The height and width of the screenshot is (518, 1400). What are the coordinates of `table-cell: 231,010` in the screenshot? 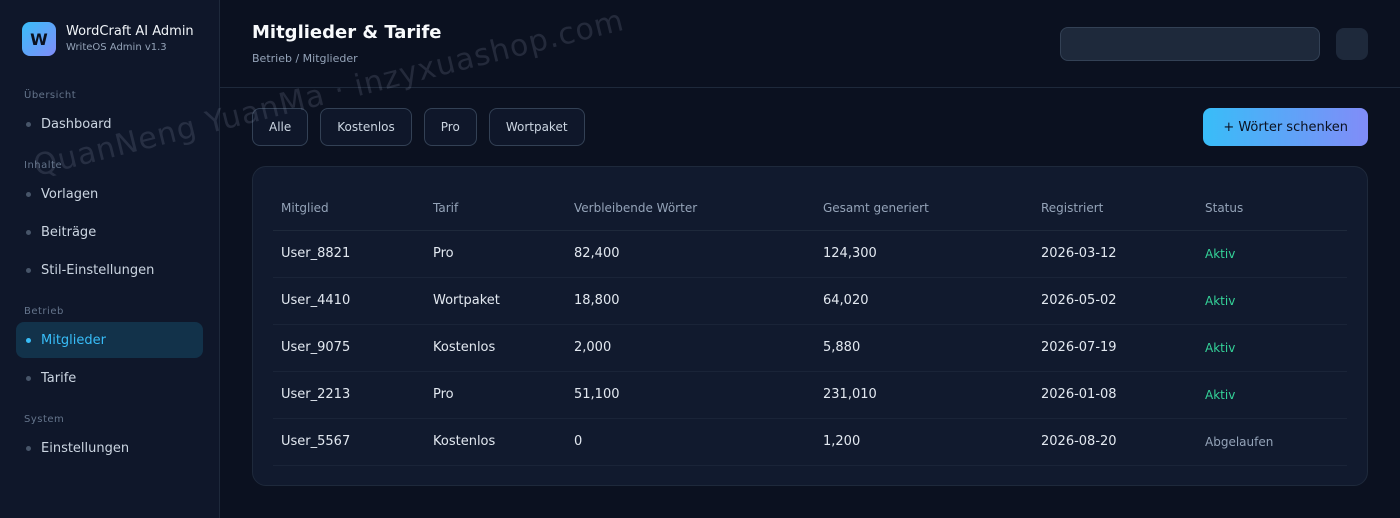 It's located at (924, 395).